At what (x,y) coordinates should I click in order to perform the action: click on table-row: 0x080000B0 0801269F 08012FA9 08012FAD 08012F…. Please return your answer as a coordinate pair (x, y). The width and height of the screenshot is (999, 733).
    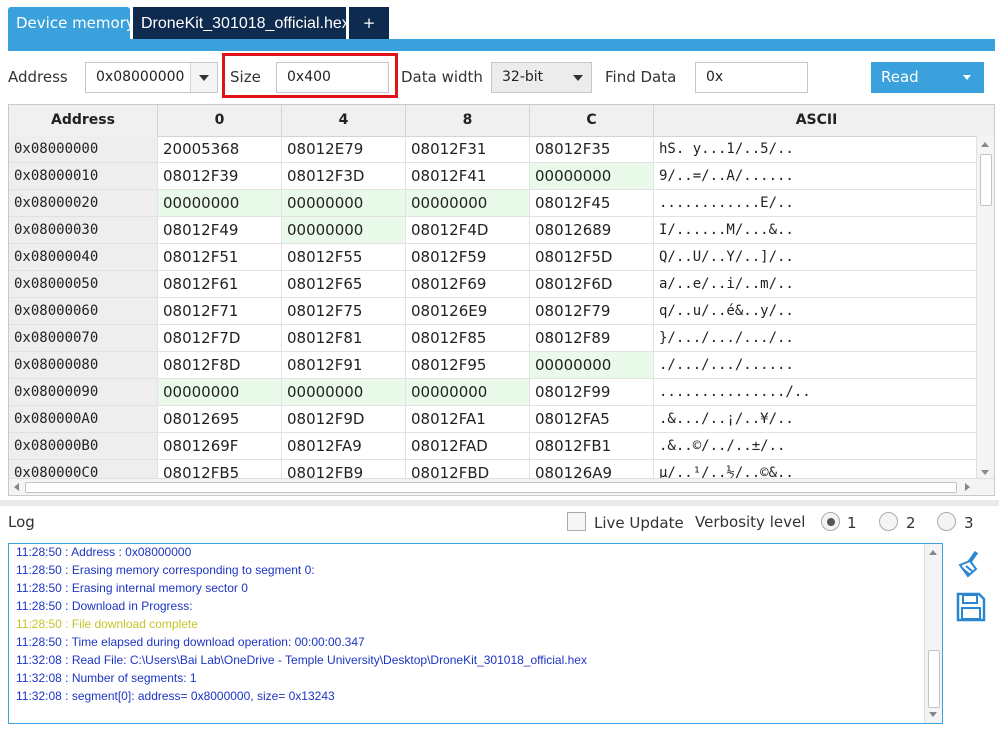
    Looking at the image, I should click on (501, 446).